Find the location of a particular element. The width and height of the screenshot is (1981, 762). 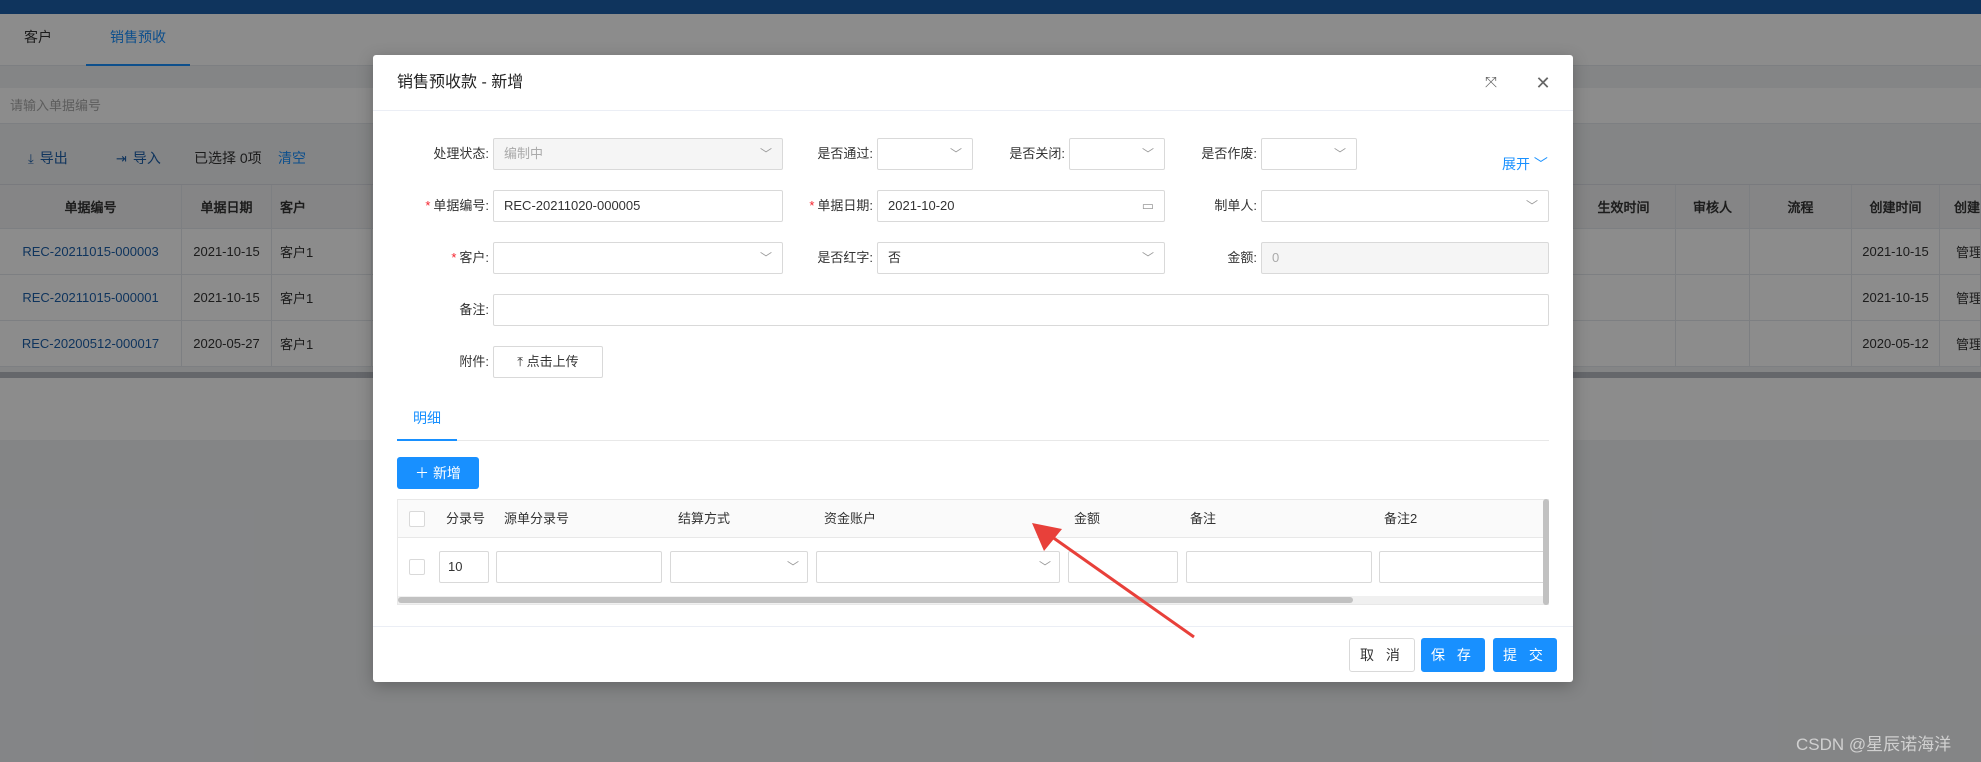

settle-select: ﹀ is located at coordinates (739, 567).